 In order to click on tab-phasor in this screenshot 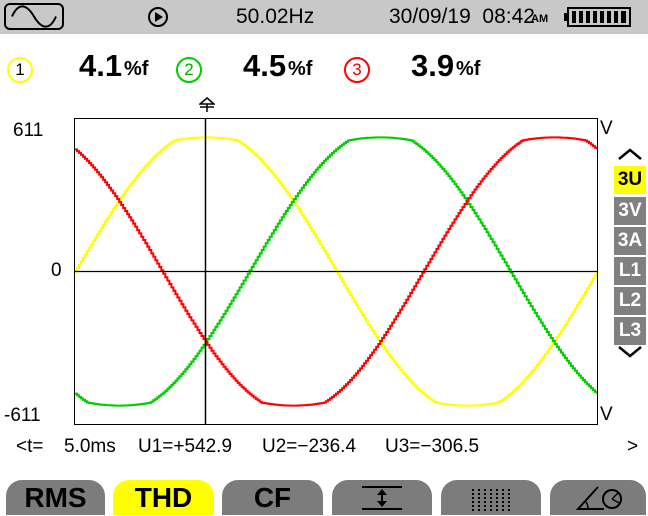, I will do `click(598, 497)`.